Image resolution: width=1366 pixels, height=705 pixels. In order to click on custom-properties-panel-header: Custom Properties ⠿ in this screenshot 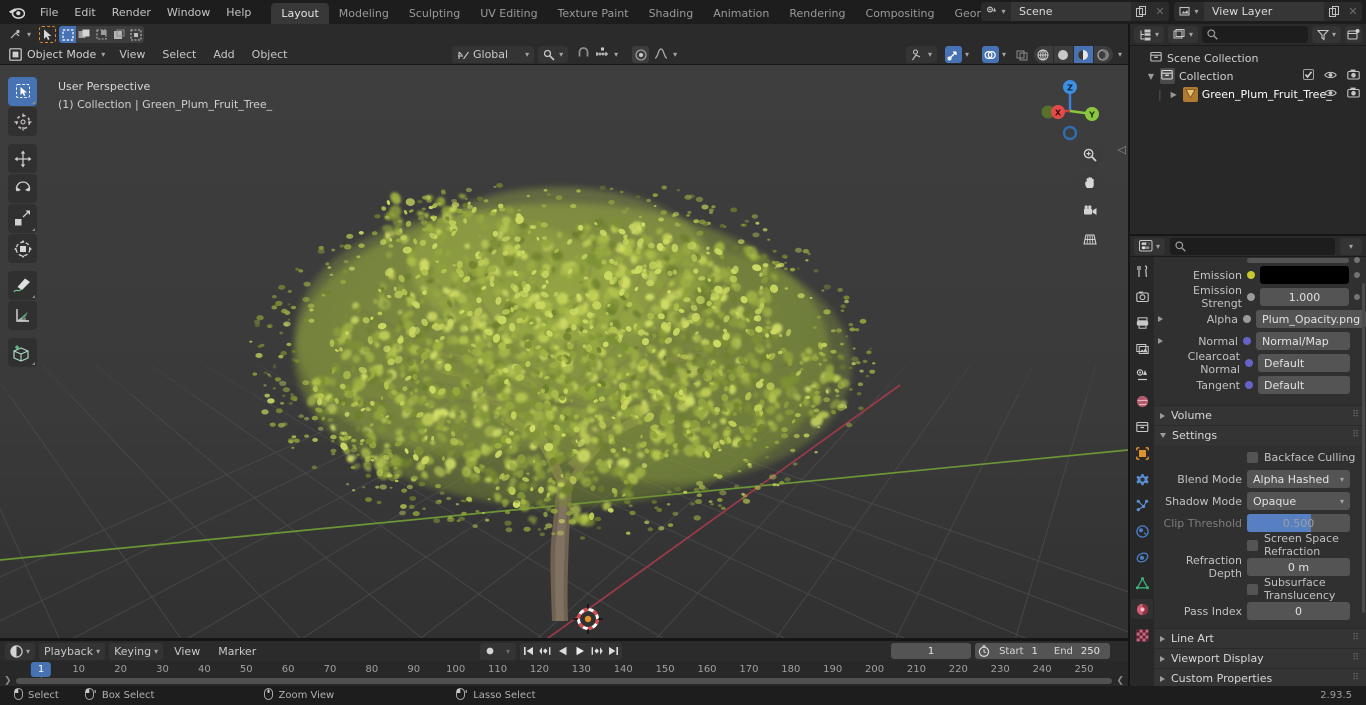, I will do `click(1260, 677)`.